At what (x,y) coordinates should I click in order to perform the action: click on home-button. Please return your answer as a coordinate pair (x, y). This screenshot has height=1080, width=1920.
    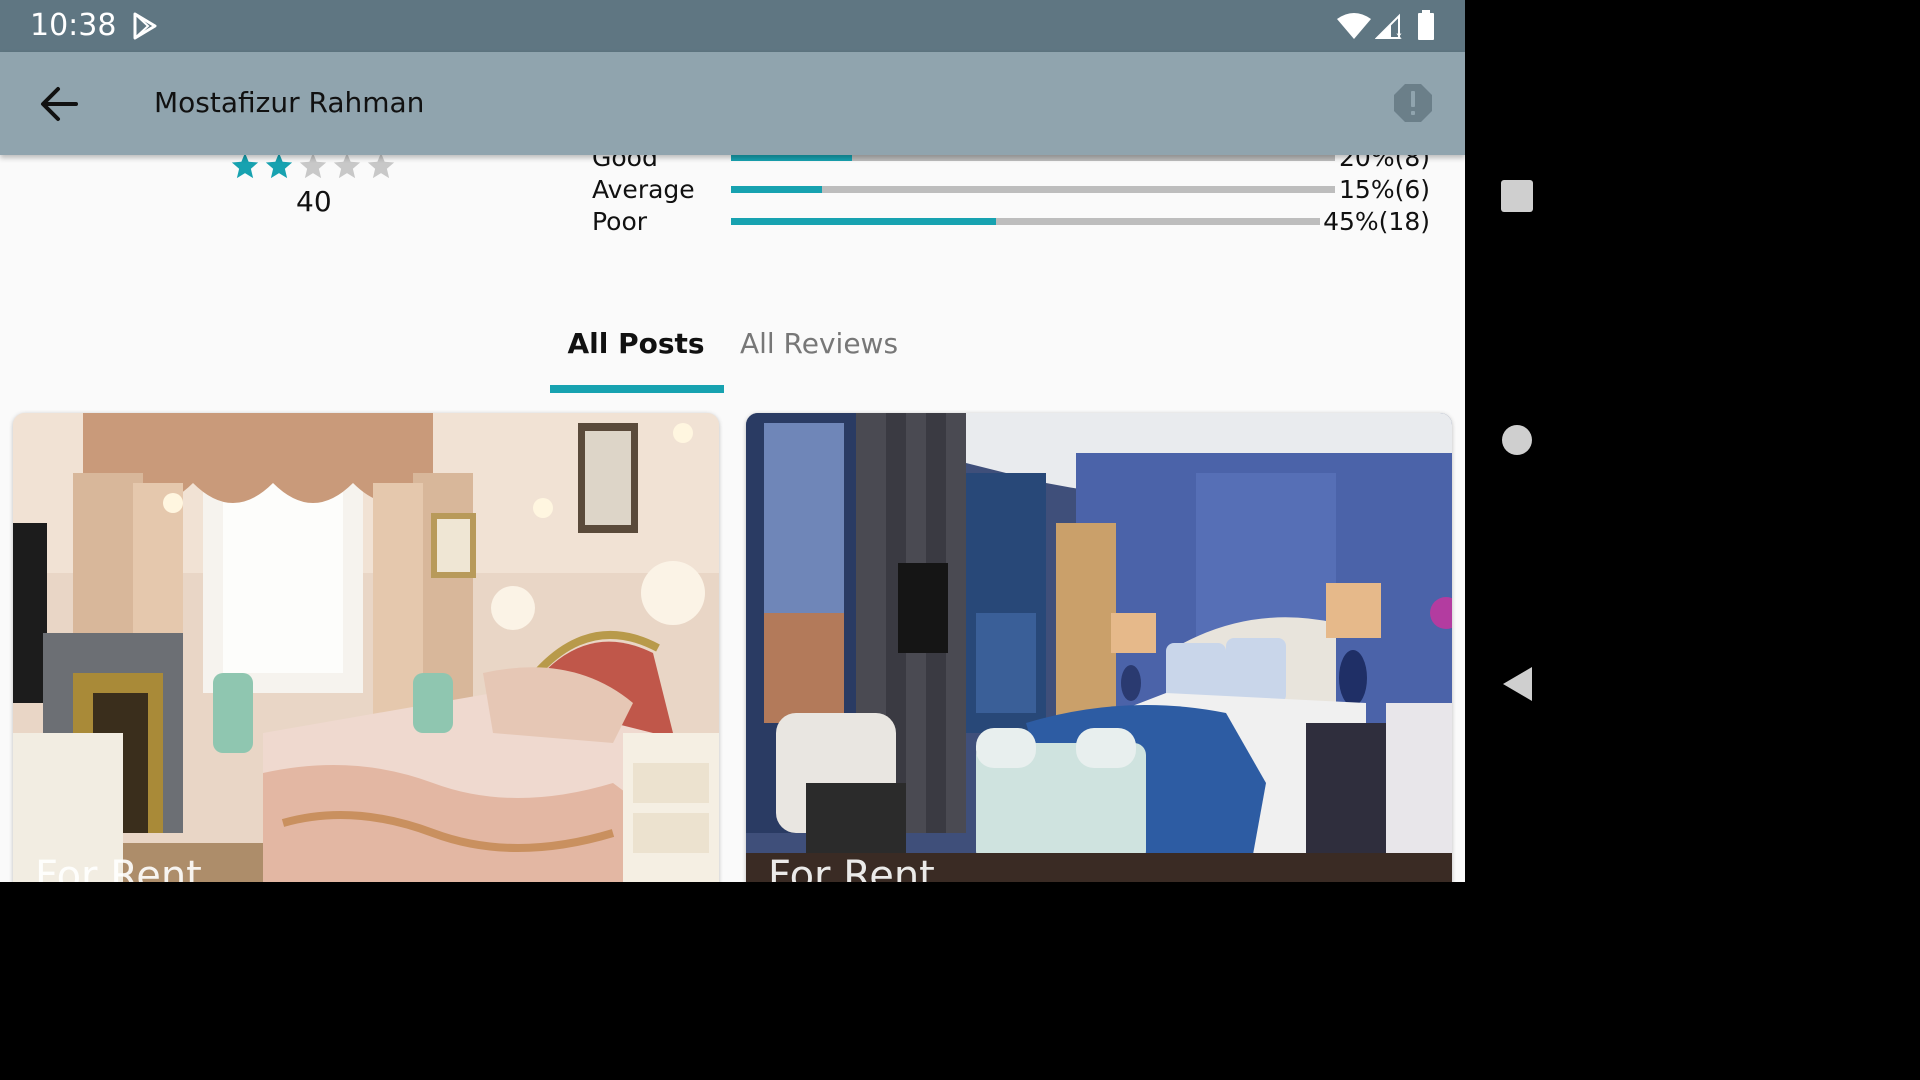
    Looking at the image, I should click on (1517, 440).